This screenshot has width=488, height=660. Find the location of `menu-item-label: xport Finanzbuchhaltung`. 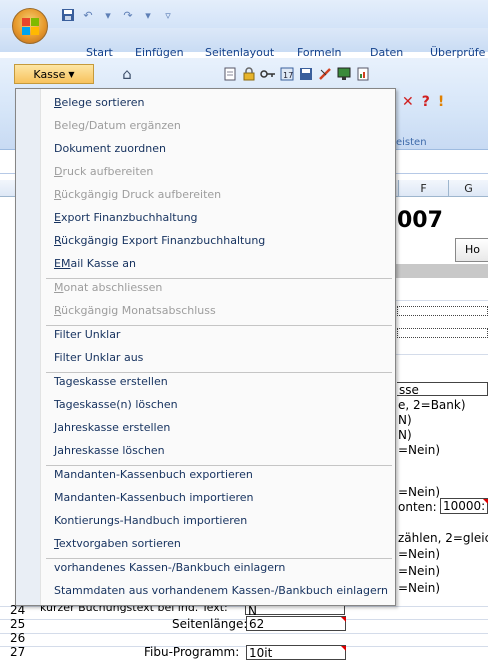

menu-item-label: xport Finanzbuchhaltung is located at coordinates (129, 217).